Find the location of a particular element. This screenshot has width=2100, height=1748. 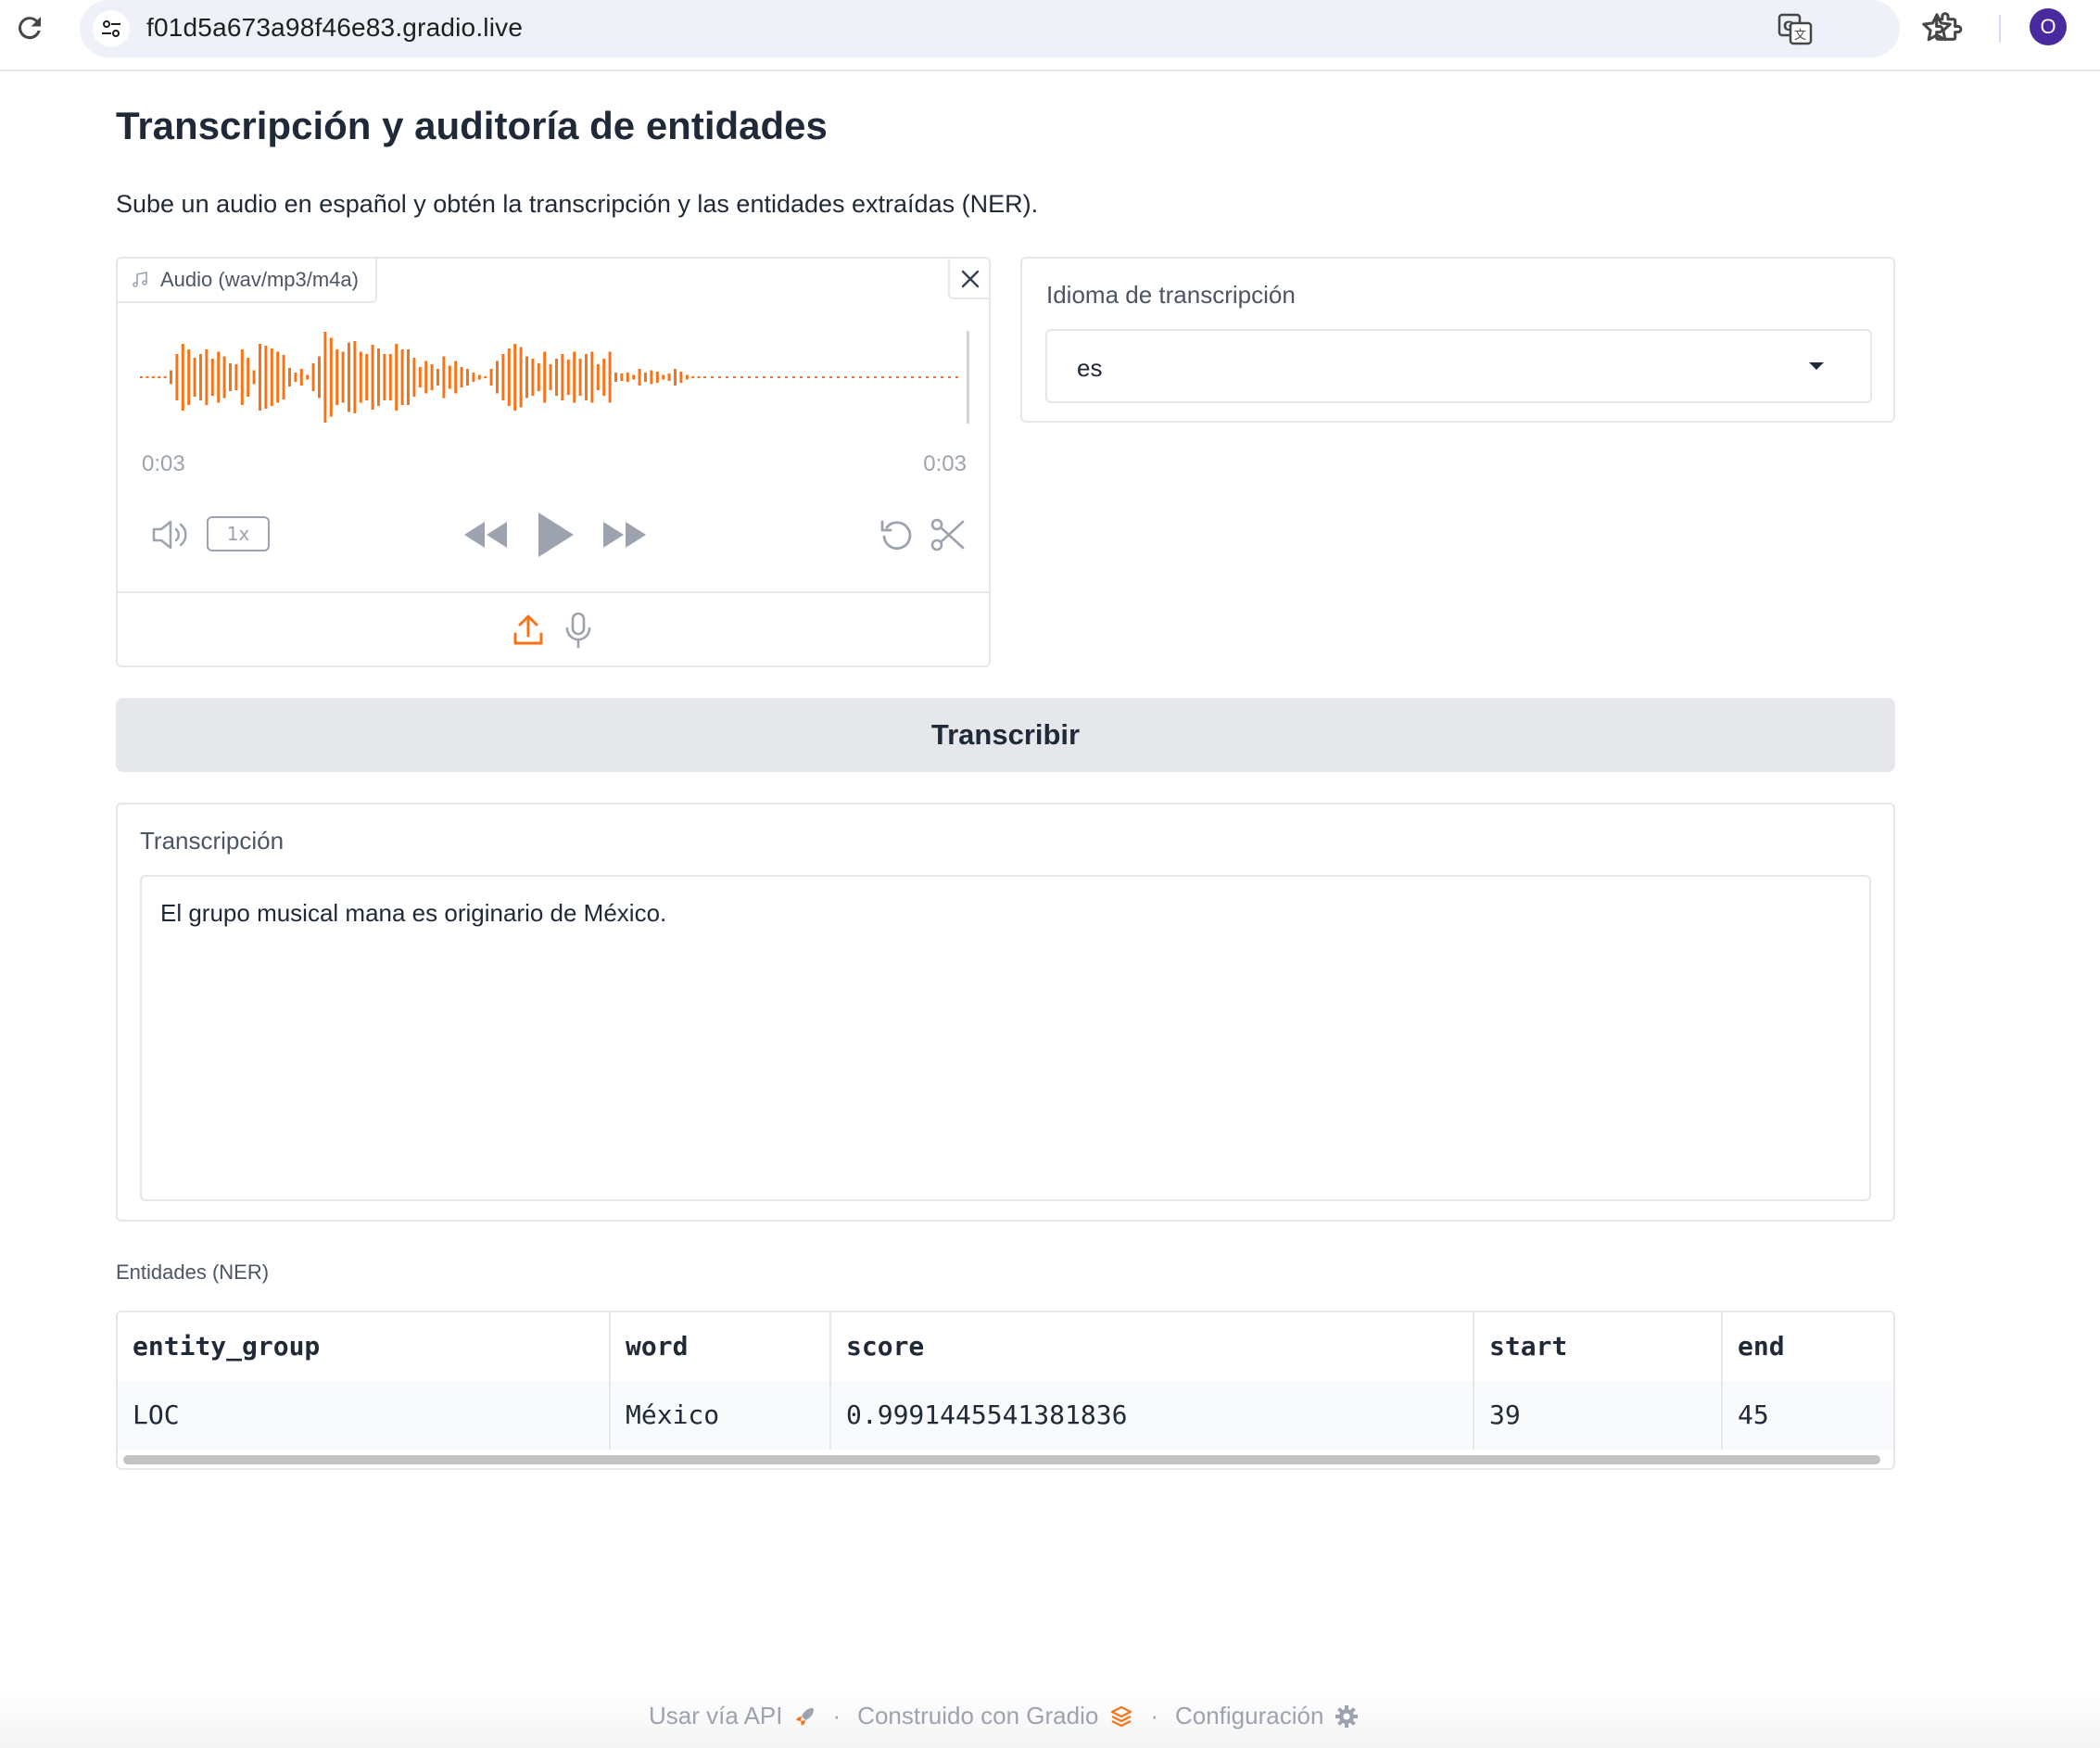

language-dropdown: es is located at coordinates (1458, 366).